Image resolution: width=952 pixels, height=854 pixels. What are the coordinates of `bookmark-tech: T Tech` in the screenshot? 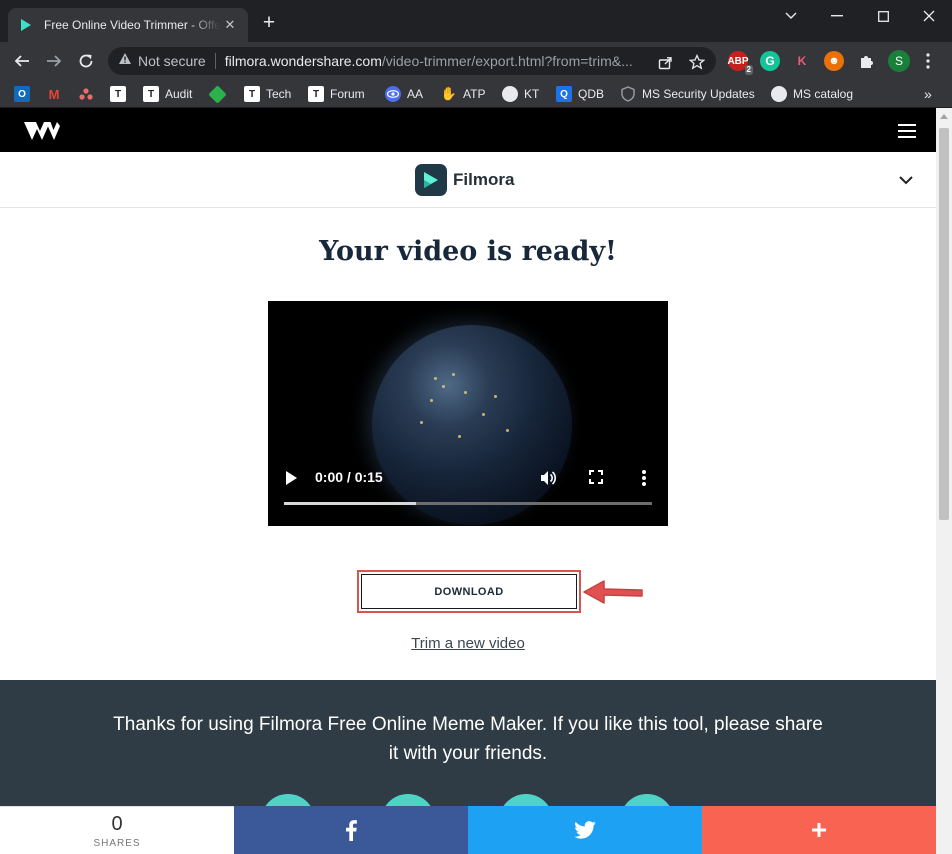 It's located at (267, 94).